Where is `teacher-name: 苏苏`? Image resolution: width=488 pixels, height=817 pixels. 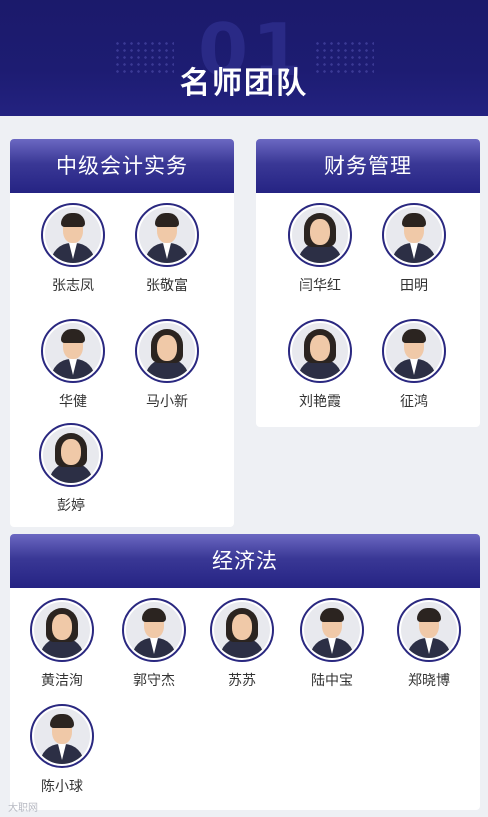 teacher-name: 苏苏 is located at coordinates (242, 681).